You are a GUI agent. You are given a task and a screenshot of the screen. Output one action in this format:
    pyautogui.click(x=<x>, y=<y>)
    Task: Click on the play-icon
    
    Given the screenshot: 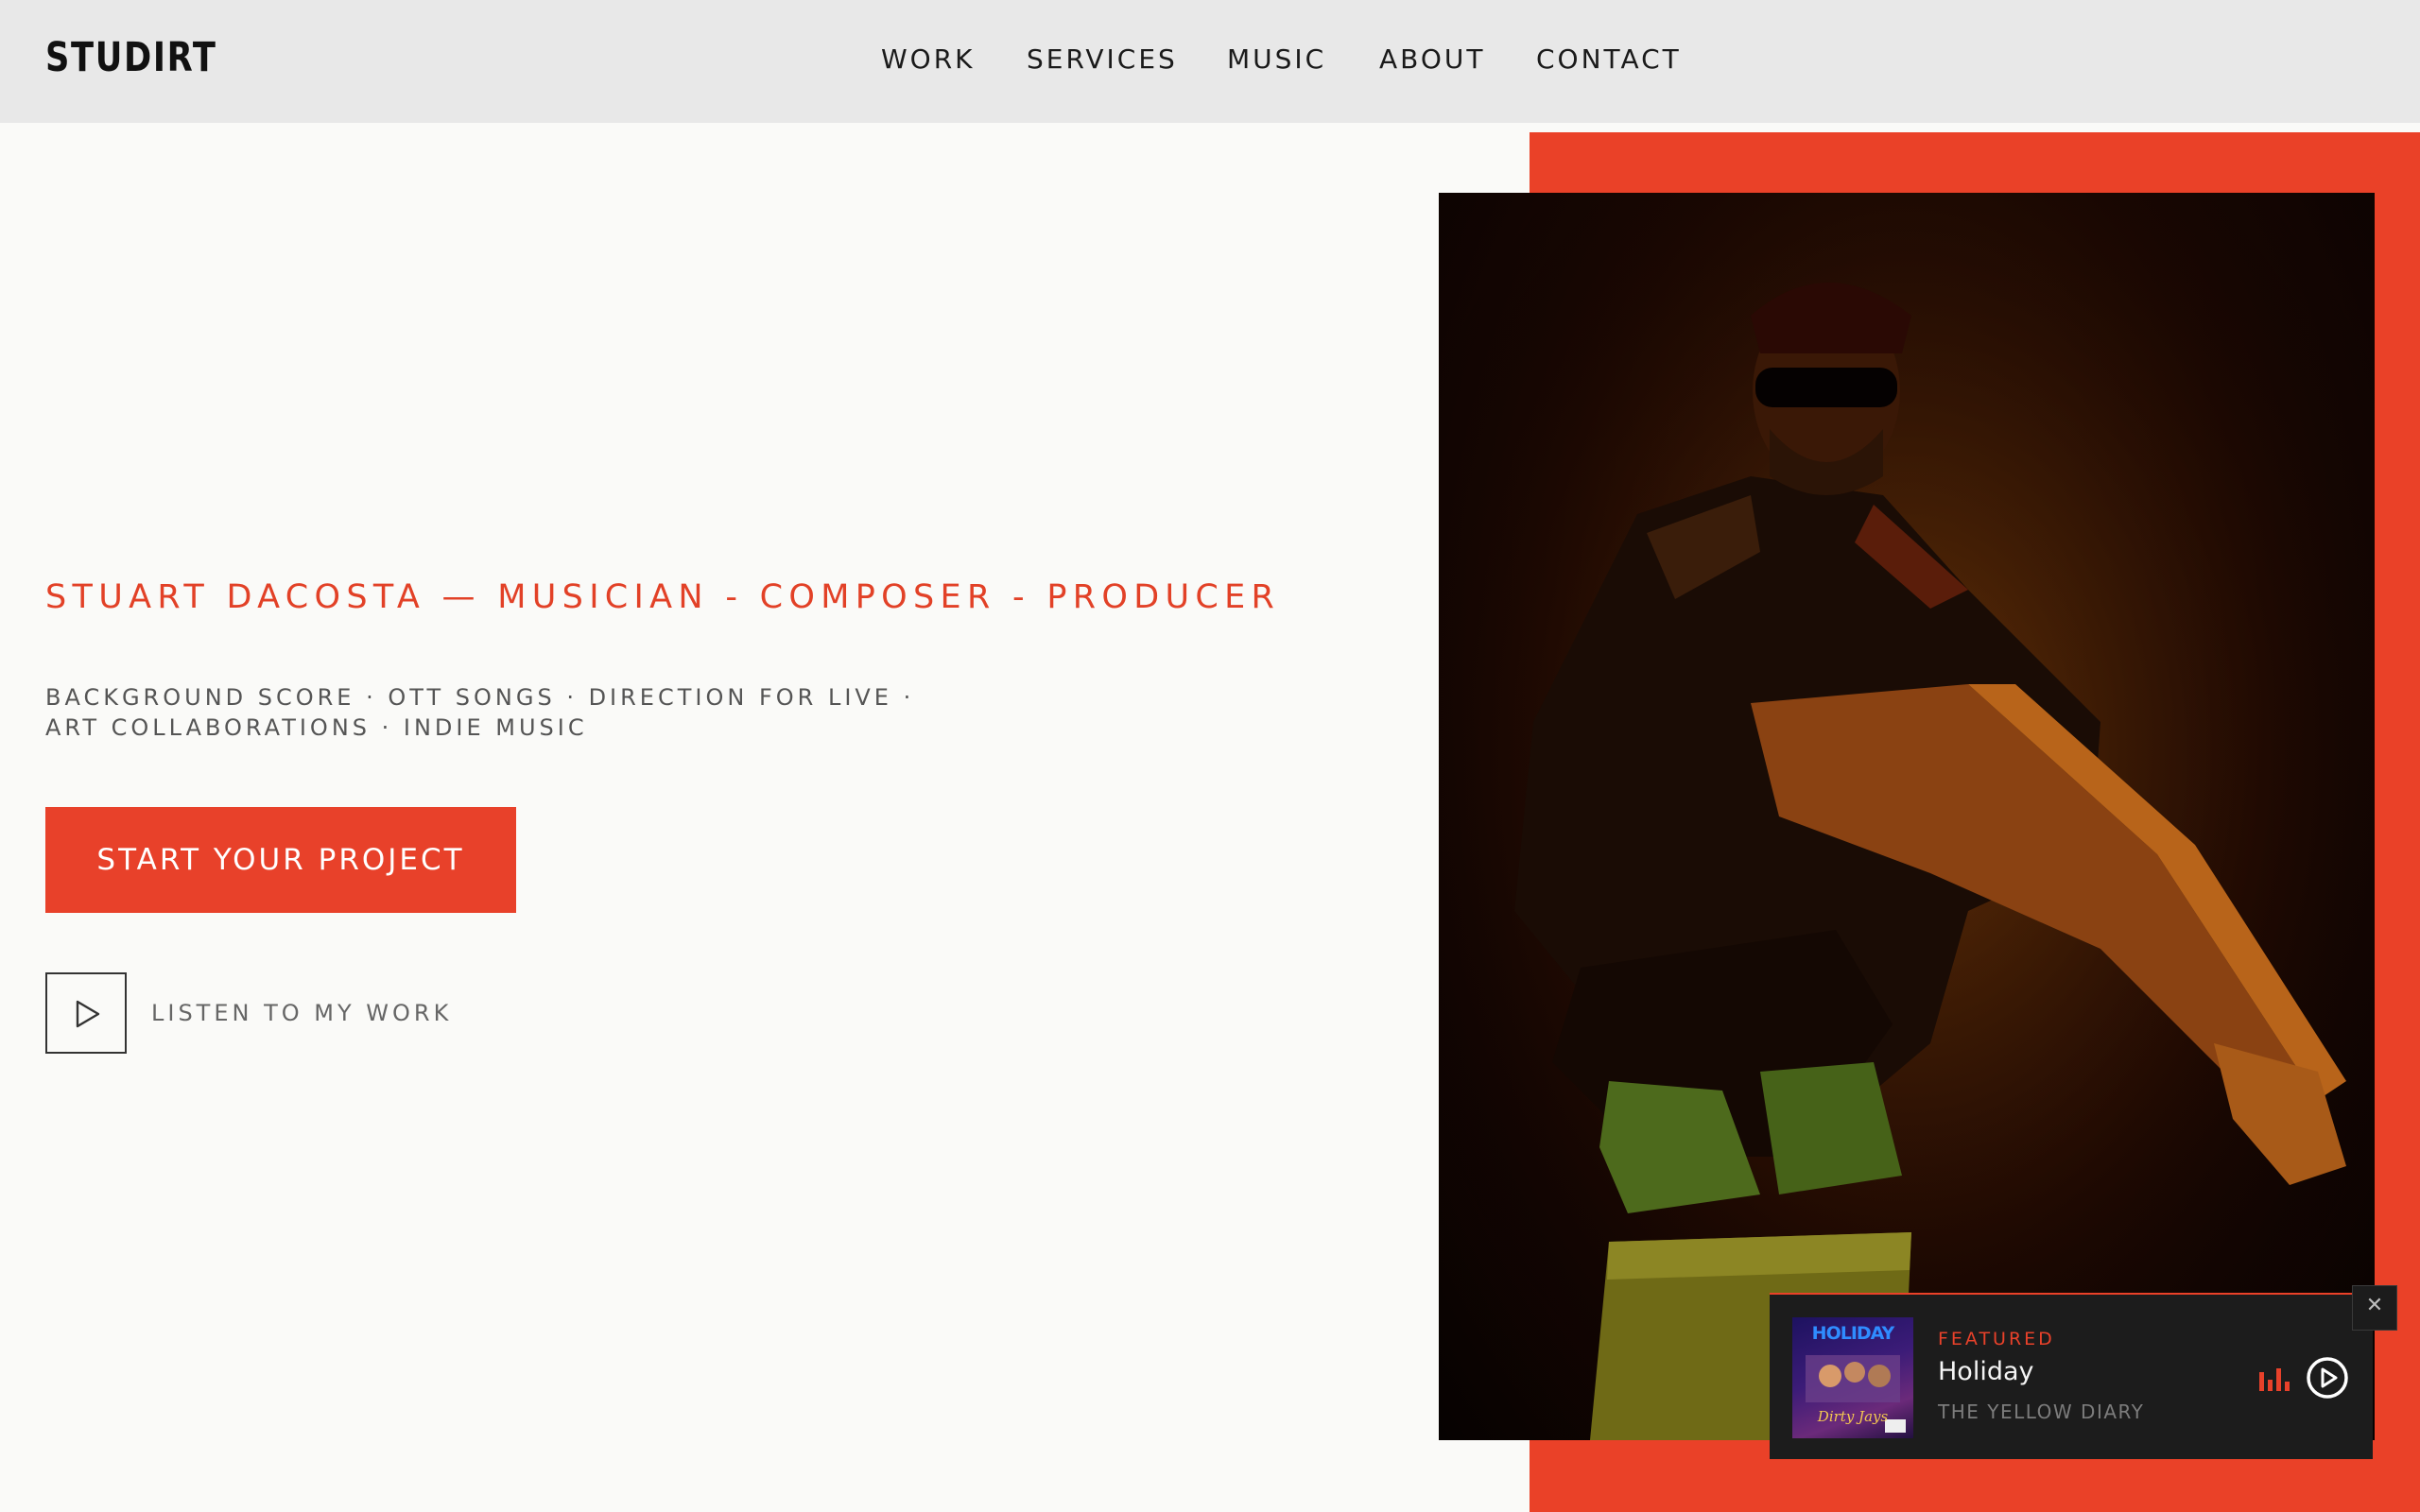 What is the action you would take?
    pyautogui.click(x=88, y=1014)
    